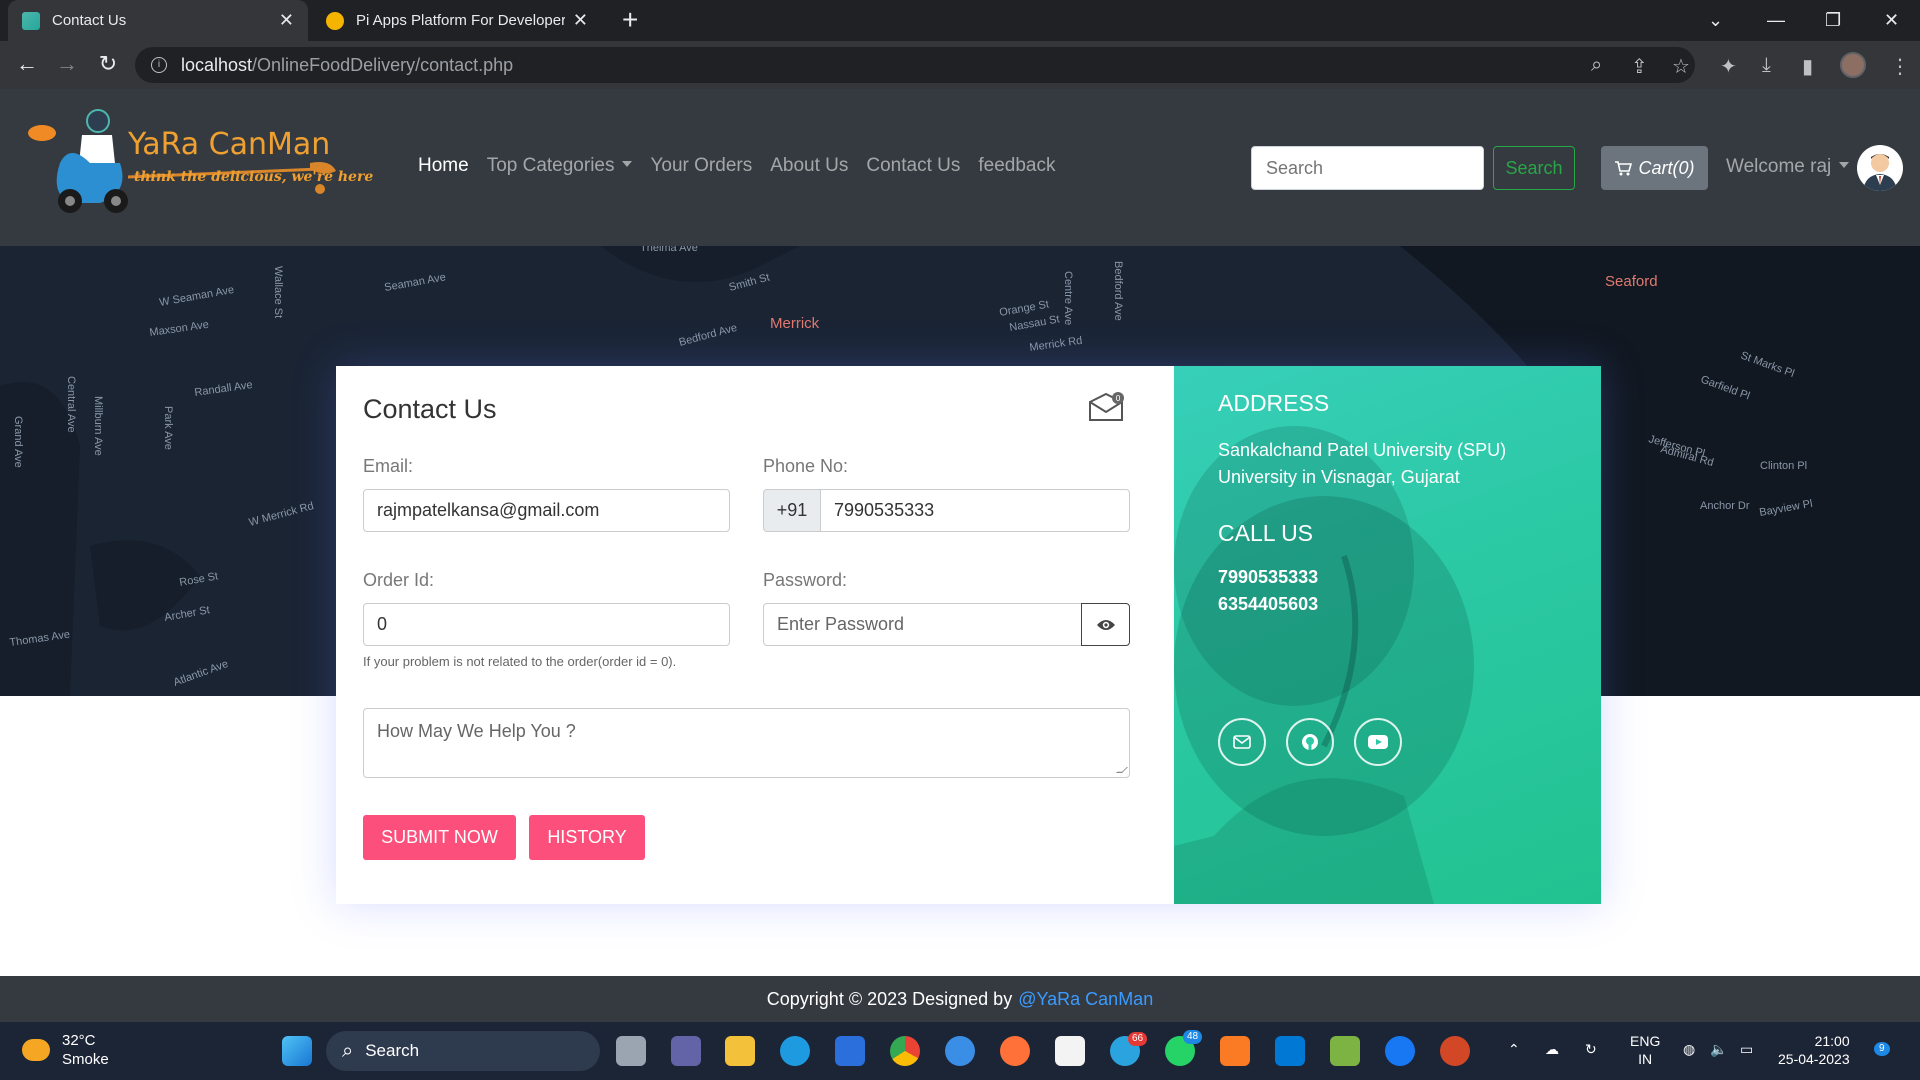 The height and width of the screenshot is (1080, 1920). Describe the element at coordinates (1290, 1051) in the screenshot. I see `vscode-icon` at that location.